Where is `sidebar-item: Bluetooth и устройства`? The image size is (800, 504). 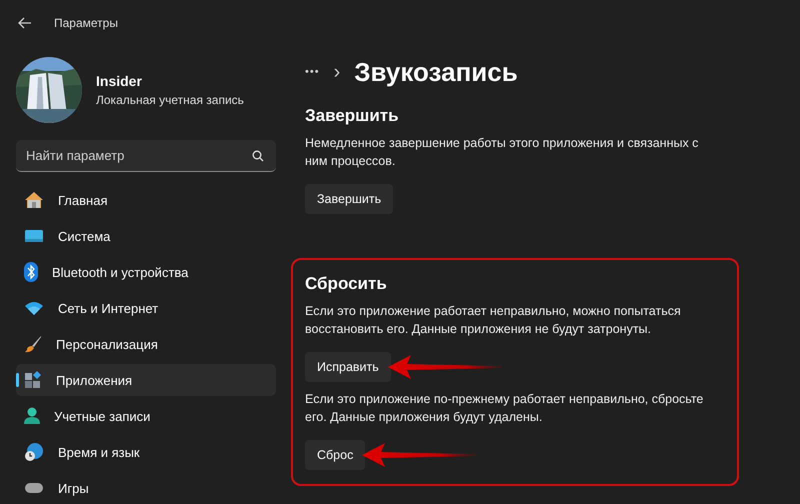
sidebar-item: Bluetooth и устройства is located at coordinates (146, 272).